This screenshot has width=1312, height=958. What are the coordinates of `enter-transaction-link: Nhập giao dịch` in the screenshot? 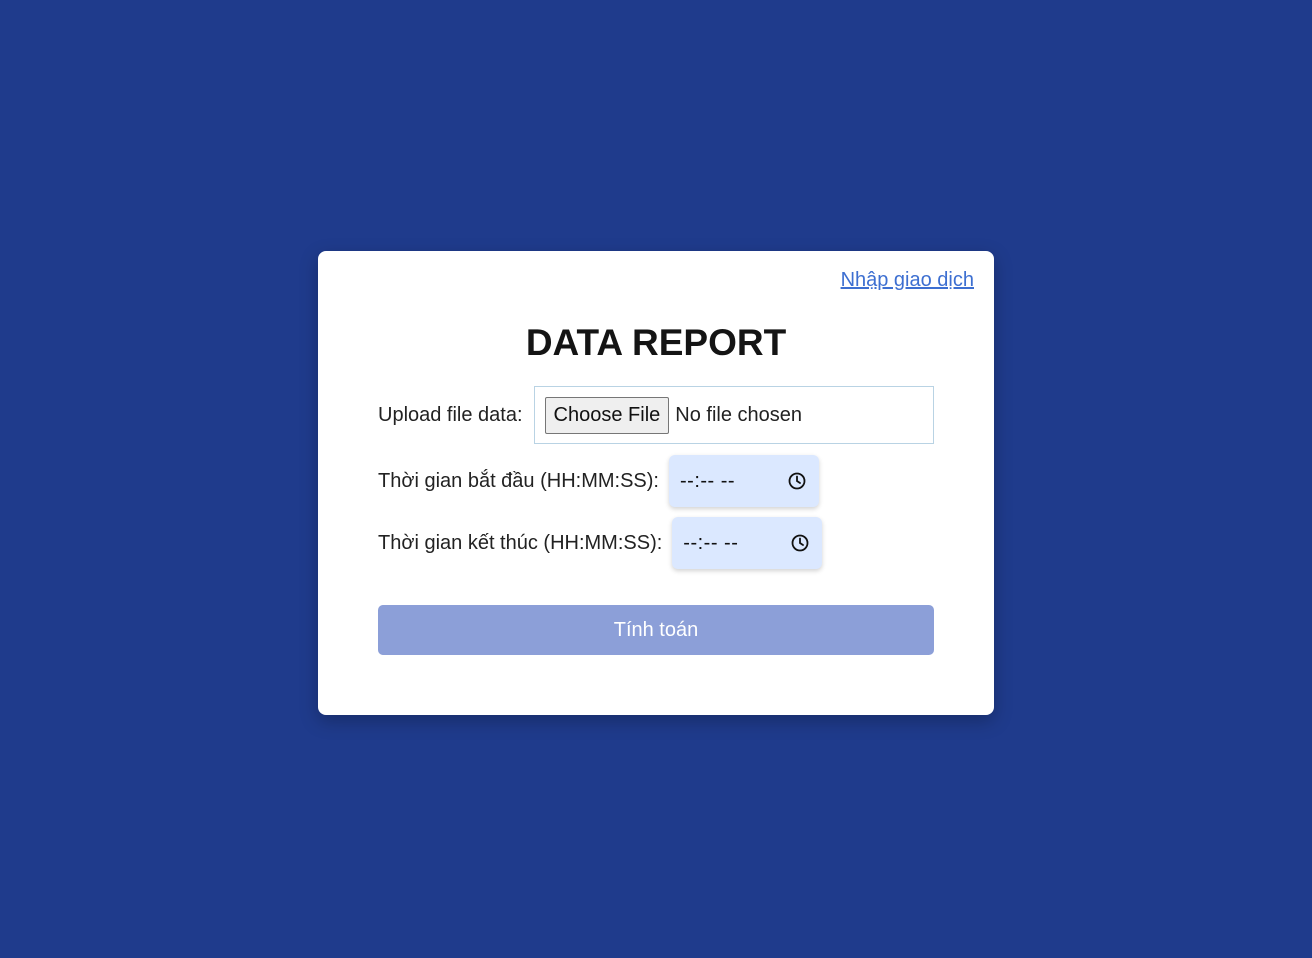 It's located at (907, 280).